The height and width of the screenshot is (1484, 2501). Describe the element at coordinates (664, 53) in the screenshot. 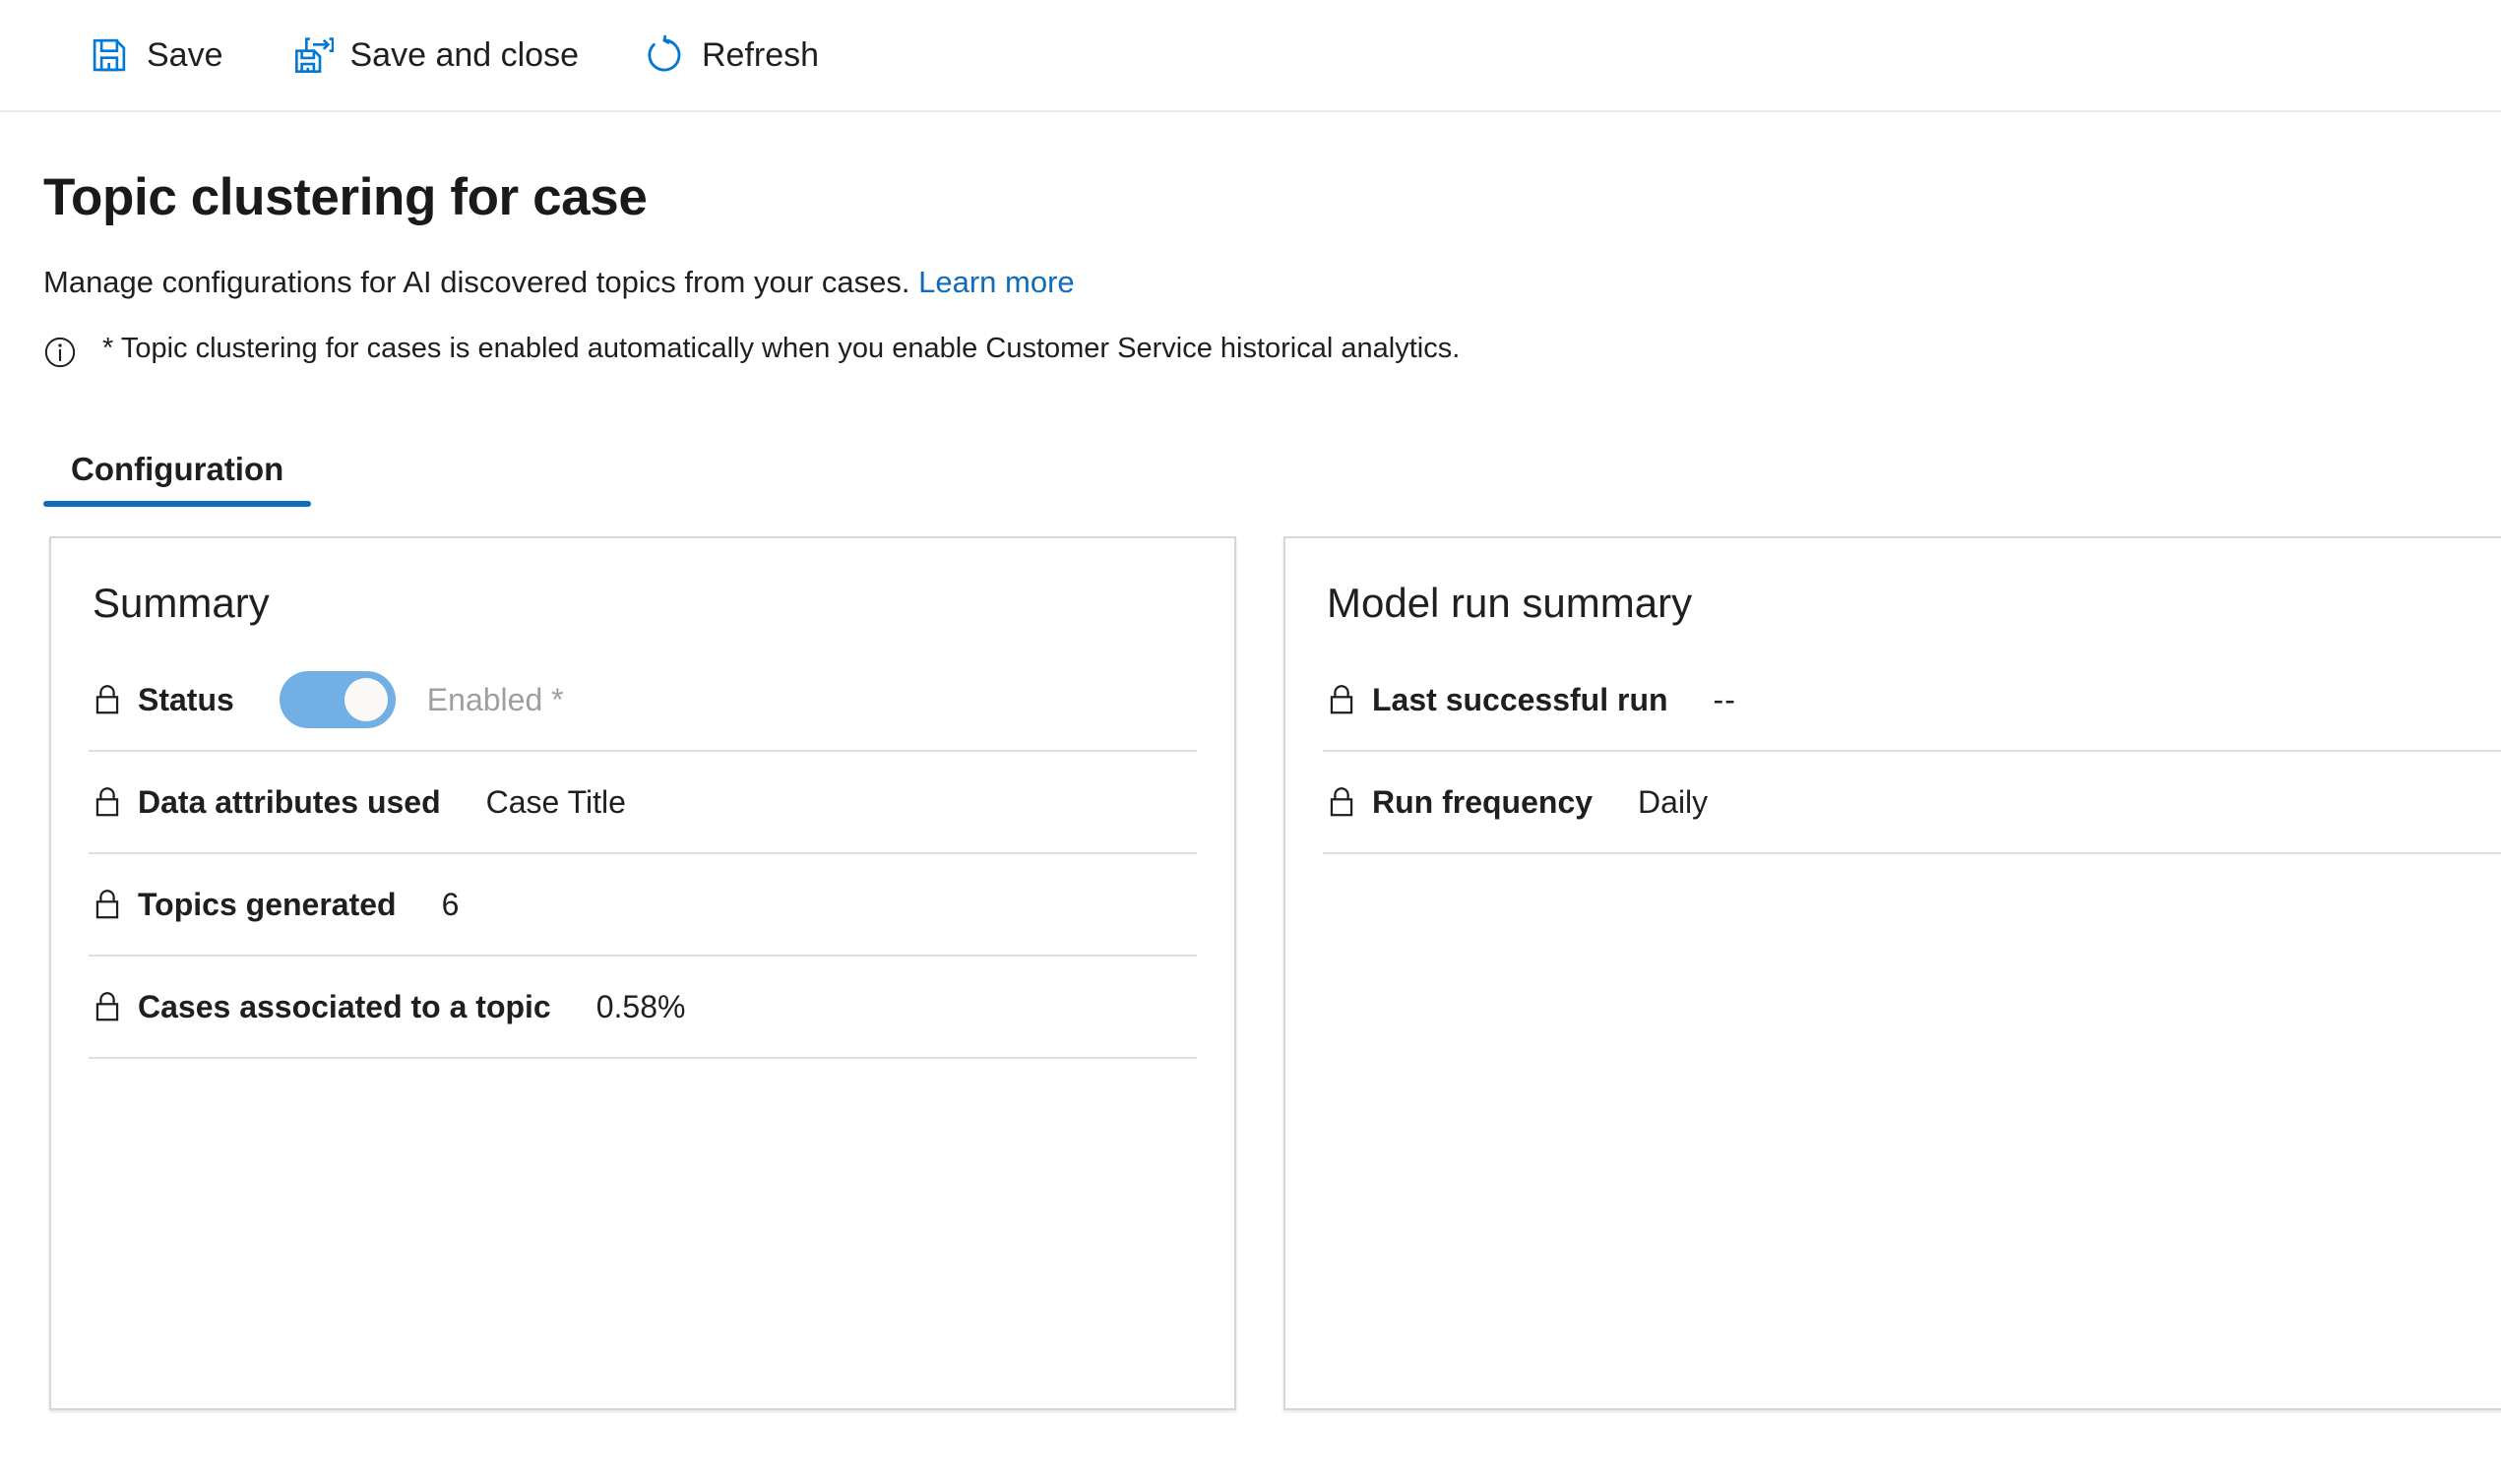

I see `refresh-icon` at that location.